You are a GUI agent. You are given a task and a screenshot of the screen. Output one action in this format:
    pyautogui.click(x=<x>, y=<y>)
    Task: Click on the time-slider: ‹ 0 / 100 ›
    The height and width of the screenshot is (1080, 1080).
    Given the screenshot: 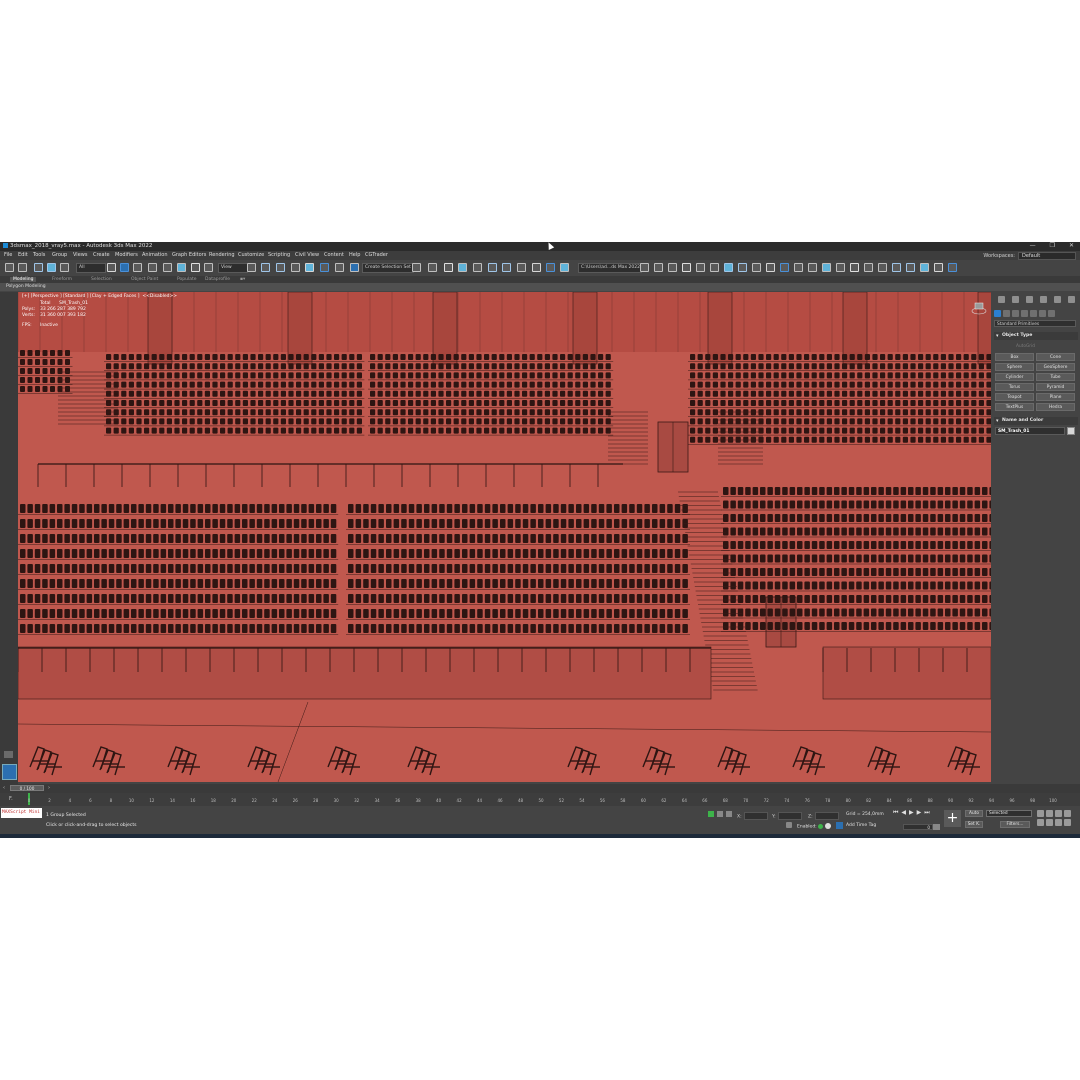 What is the action you would take?
    pyautogui.click(x=540, y=788)
    